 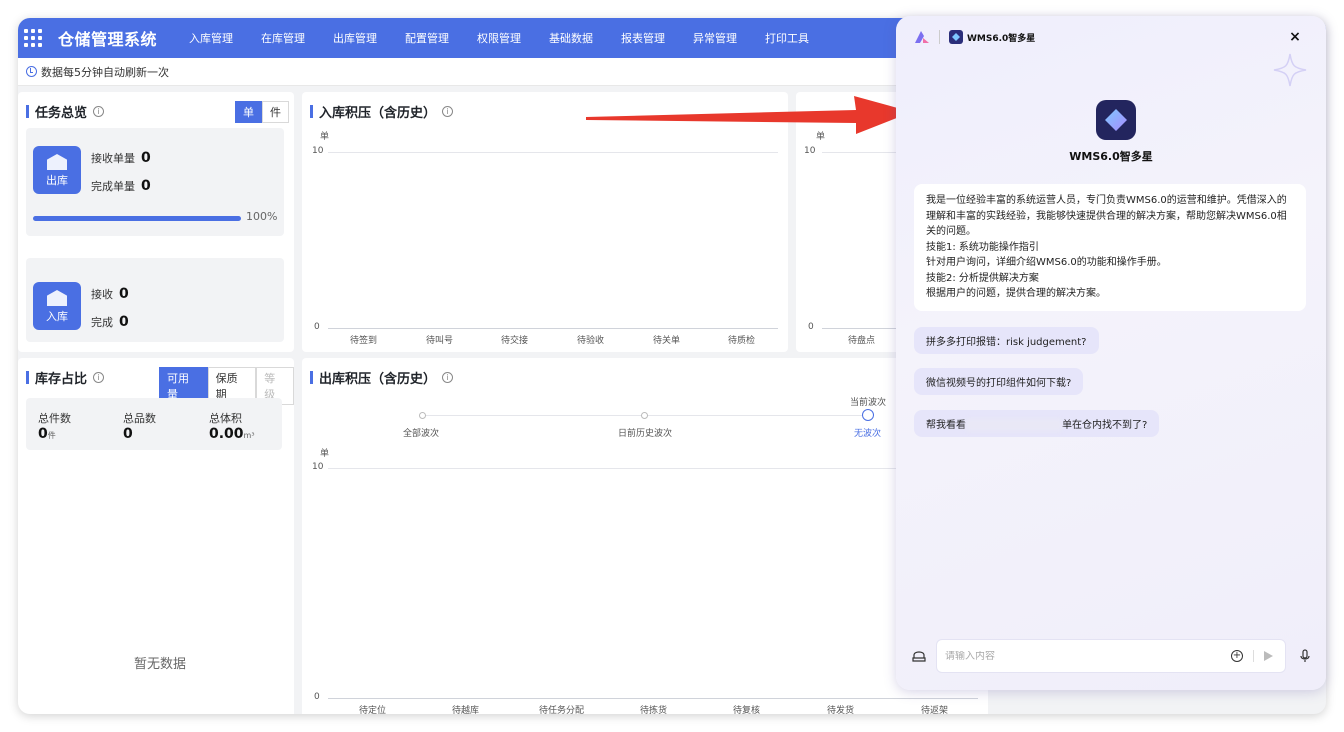 I want to click on new-chat-icon, so click(x=919, y=656).